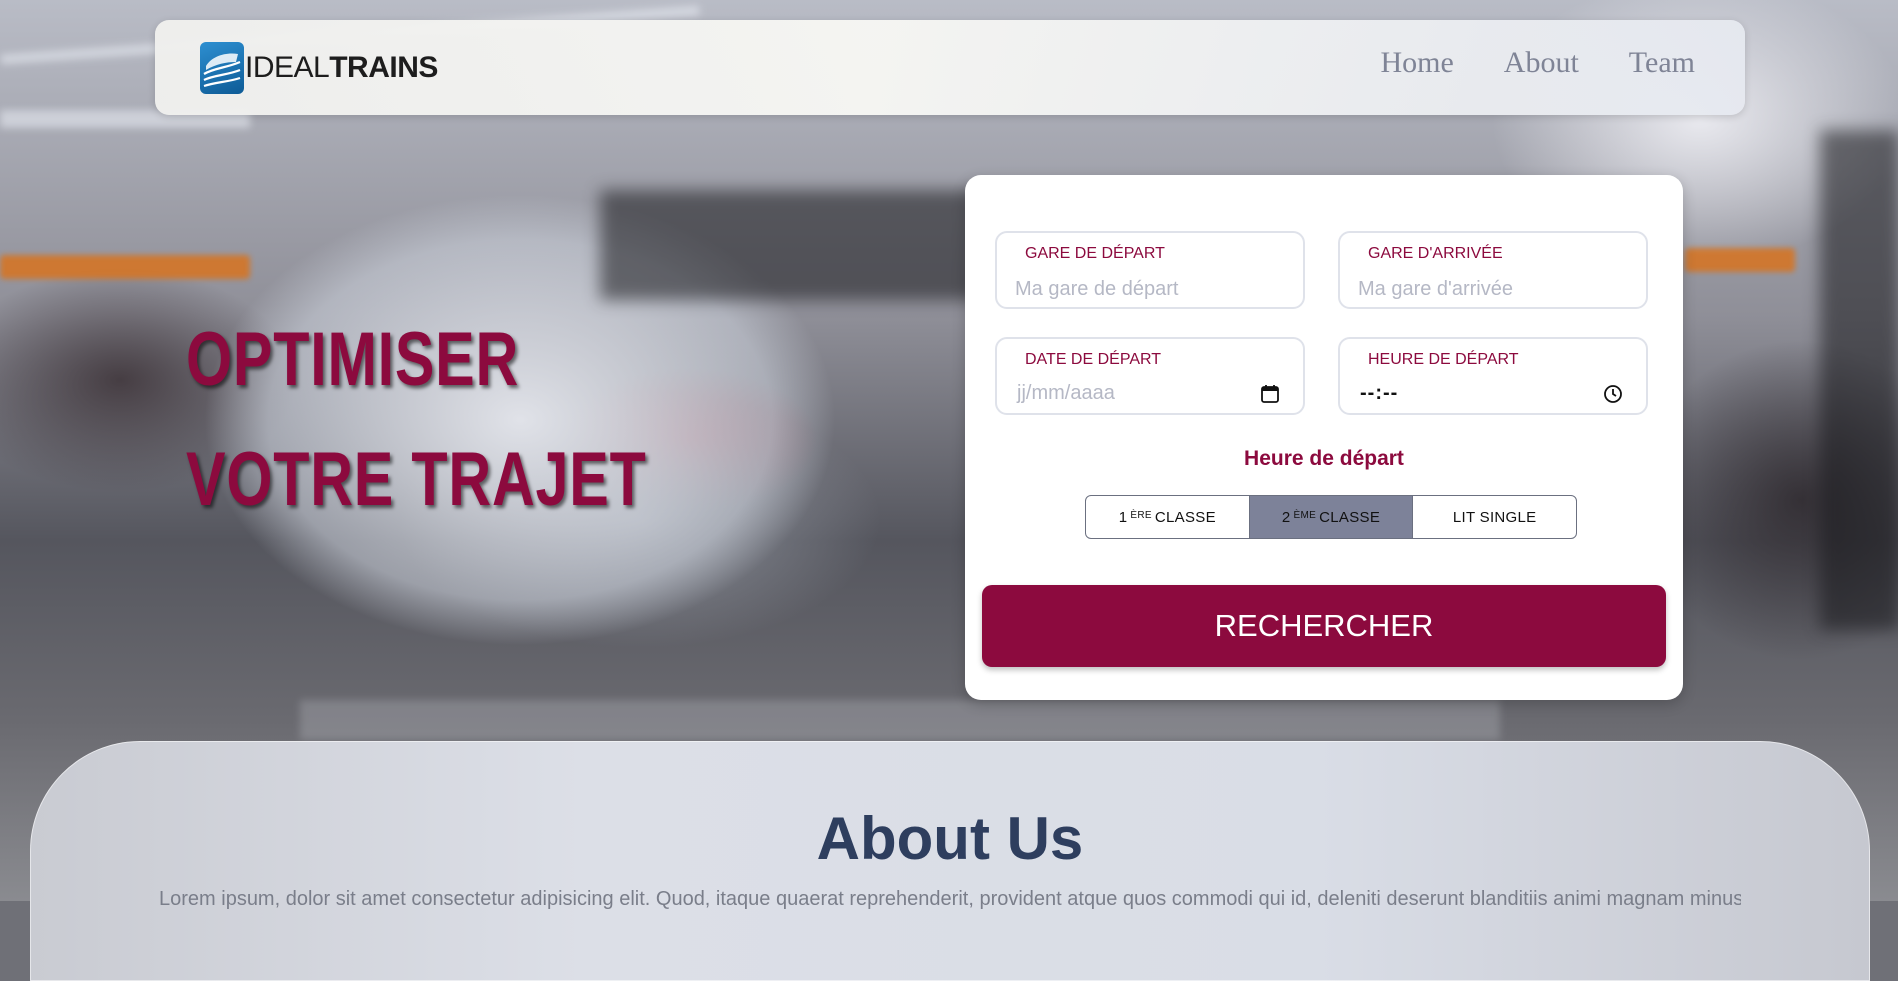 The width and height of the screenshot is (1898, 981). What do you see at coordinates (383, 67) in the screenshot?
I see `brand-name-bold: TRAINS` at bounding box center [383, 67].